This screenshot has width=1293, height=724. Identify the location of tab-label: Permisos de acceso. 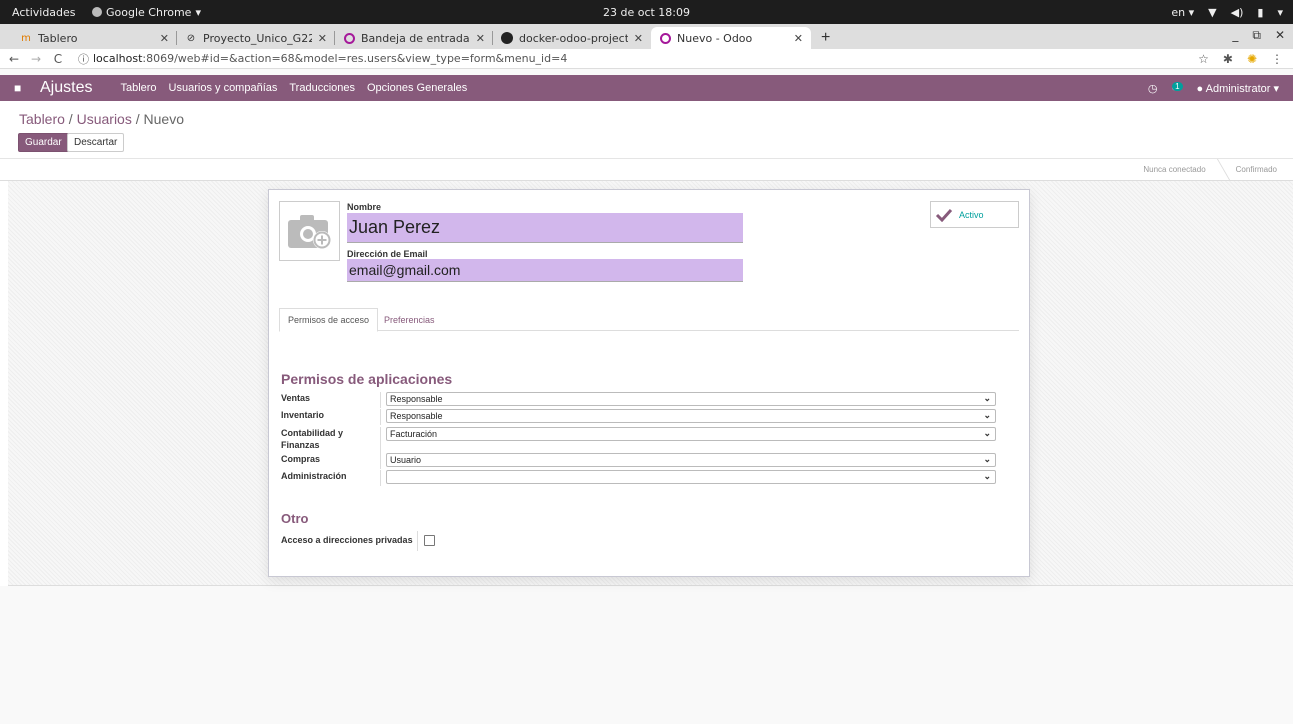
(329, 320).